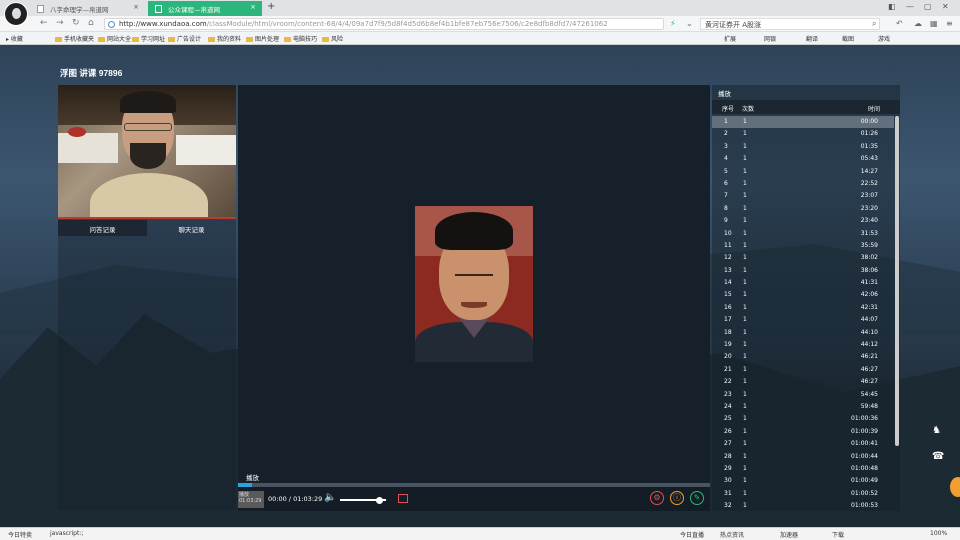  What do you see at coordinates (803, 432) in the screenshot?
I see `playlist-row: 26 1 01:00:39` at bounding box center [803, 432].